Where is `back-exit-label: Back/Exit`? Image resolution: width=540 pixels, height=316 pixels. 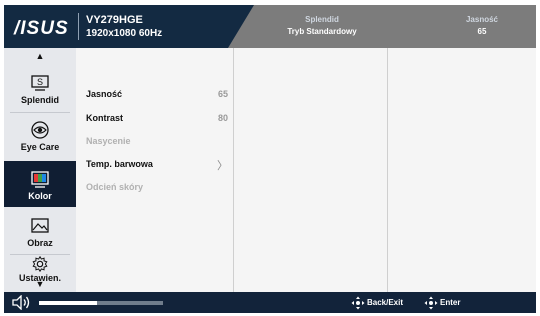
back-exit-label: Back/Exit is located at coordinates (385, 302).